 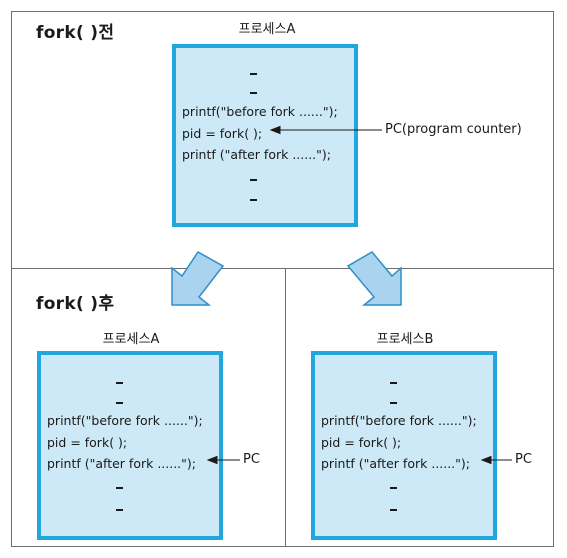 I want to click on fork-flow-arrow-to-b, so click(x=374, y=278).